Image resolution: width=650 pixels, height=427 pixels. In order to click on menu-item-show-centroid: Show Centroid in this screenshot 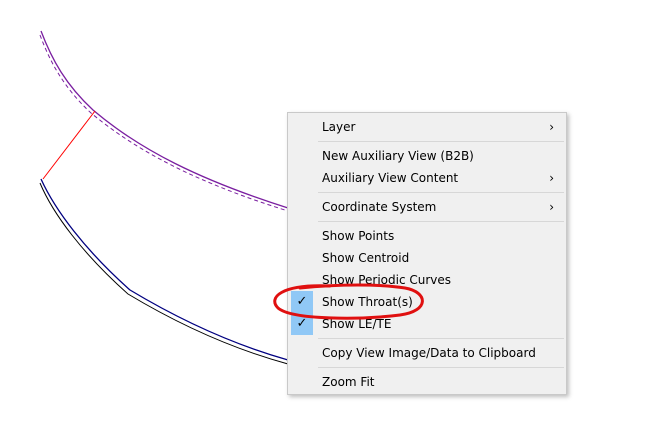, I will do `click(427, 258)`.